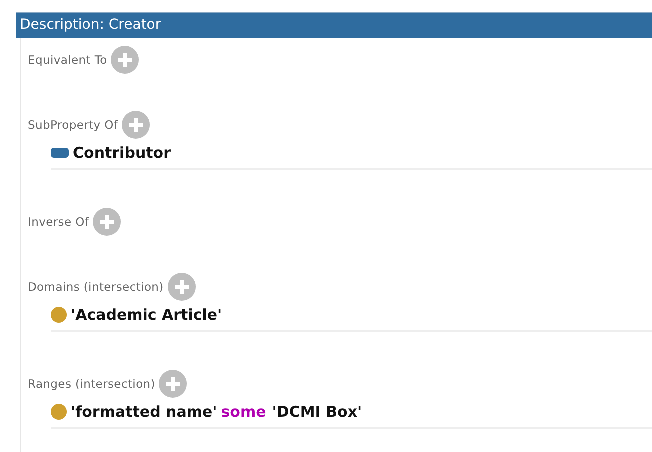 The width and height of the screenshot is (652, 452). Describe the element at coordinates (73, 125) in the screenshot. I see `section-label: SubProperty Of` at that location.